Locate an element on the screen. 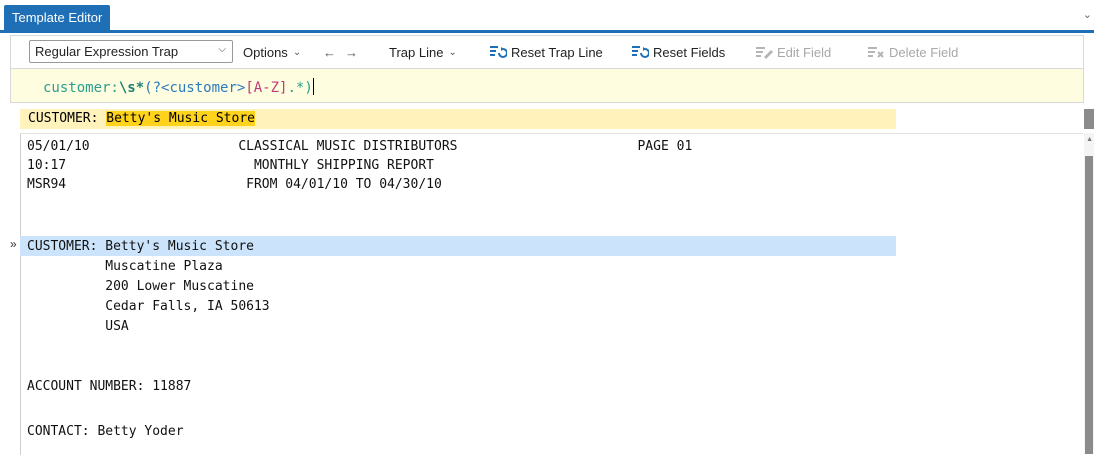 The width and height of the screenshot is (1094, 455). reset-fields-button: Reset Fields is located at coordinates (678, 52).